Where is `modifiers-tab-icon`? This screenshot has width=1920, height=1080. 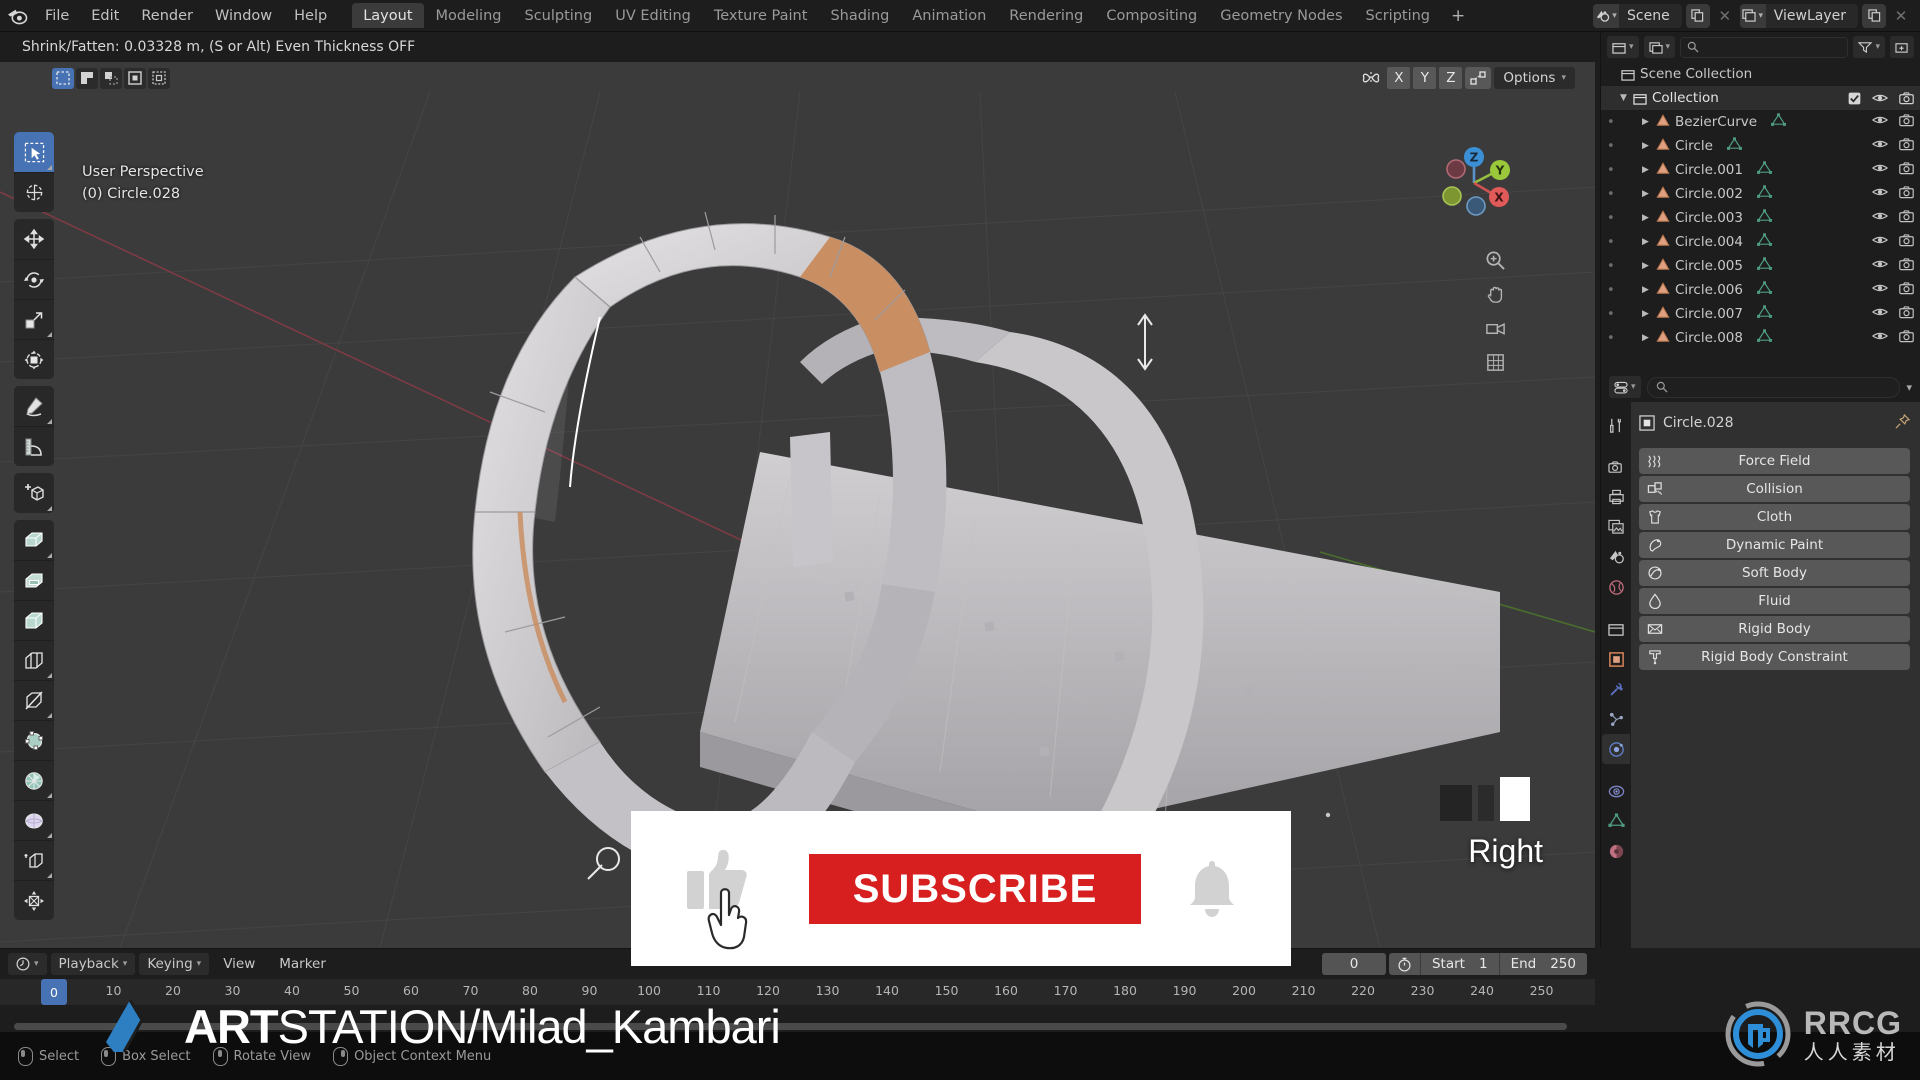
modifiers-tab-icon is located at coordinates (1616, 689).